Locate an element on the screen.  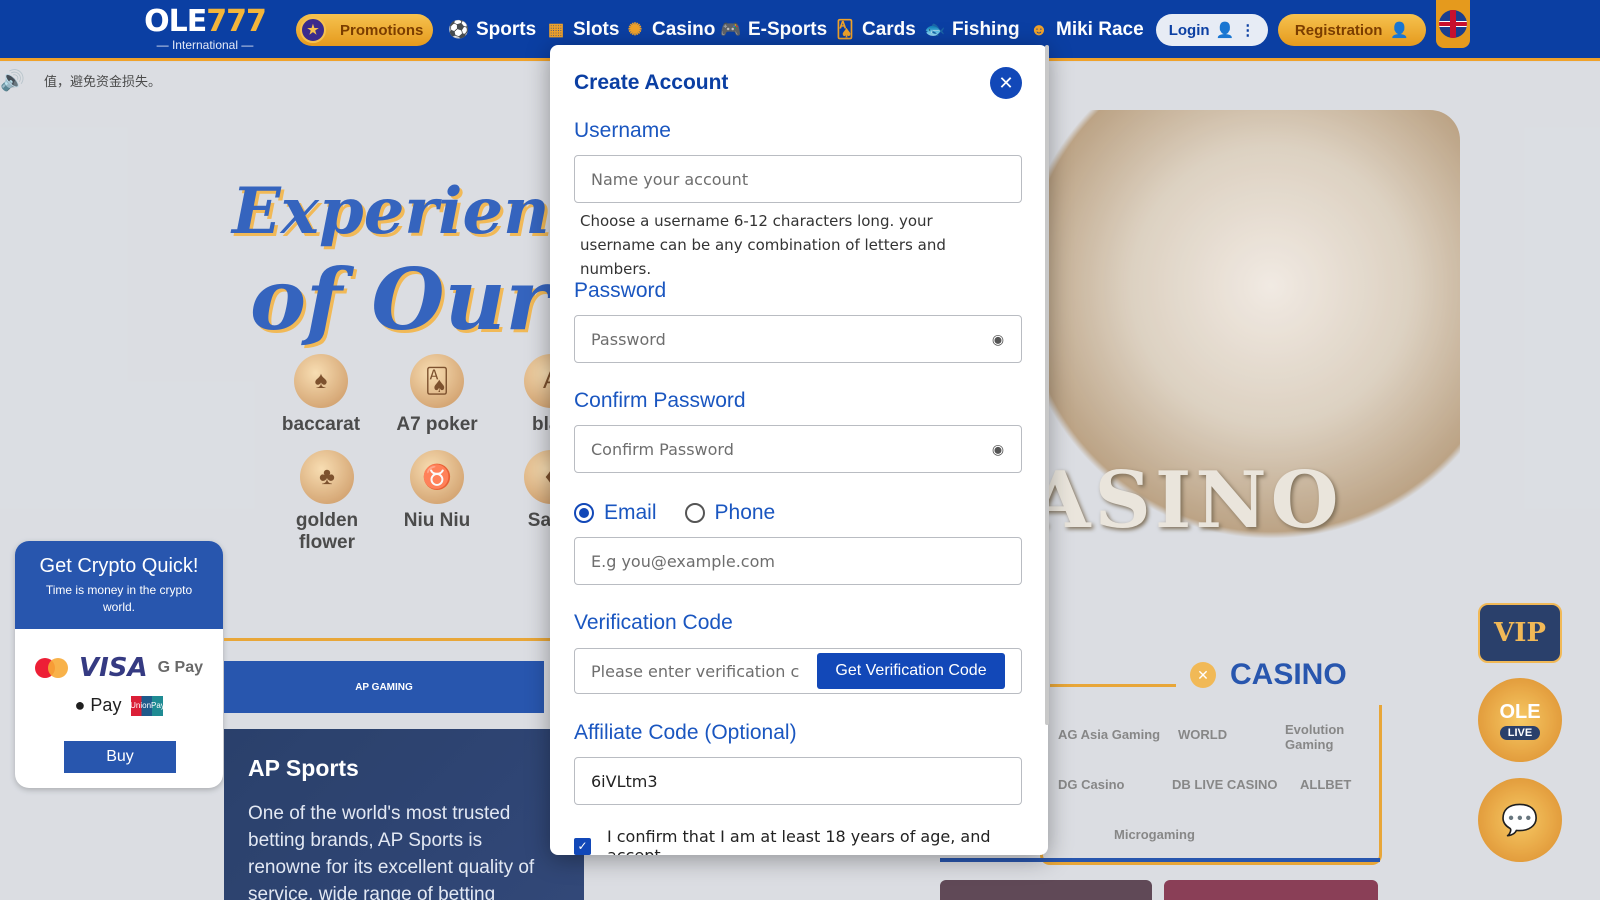
verification-code-field: Get Verification Code is located at coordinates (798, 671).